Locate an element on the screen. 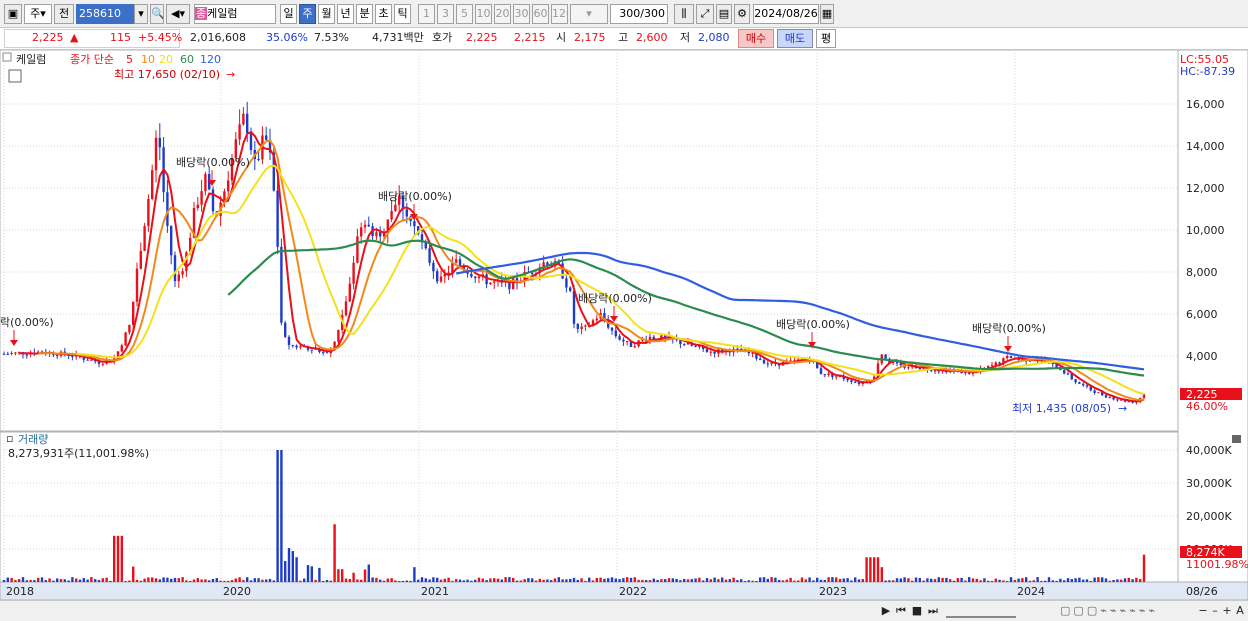 The height and width of the screenshot is (621, 1248). low-label: 저 is located at coordinates (685, 37).